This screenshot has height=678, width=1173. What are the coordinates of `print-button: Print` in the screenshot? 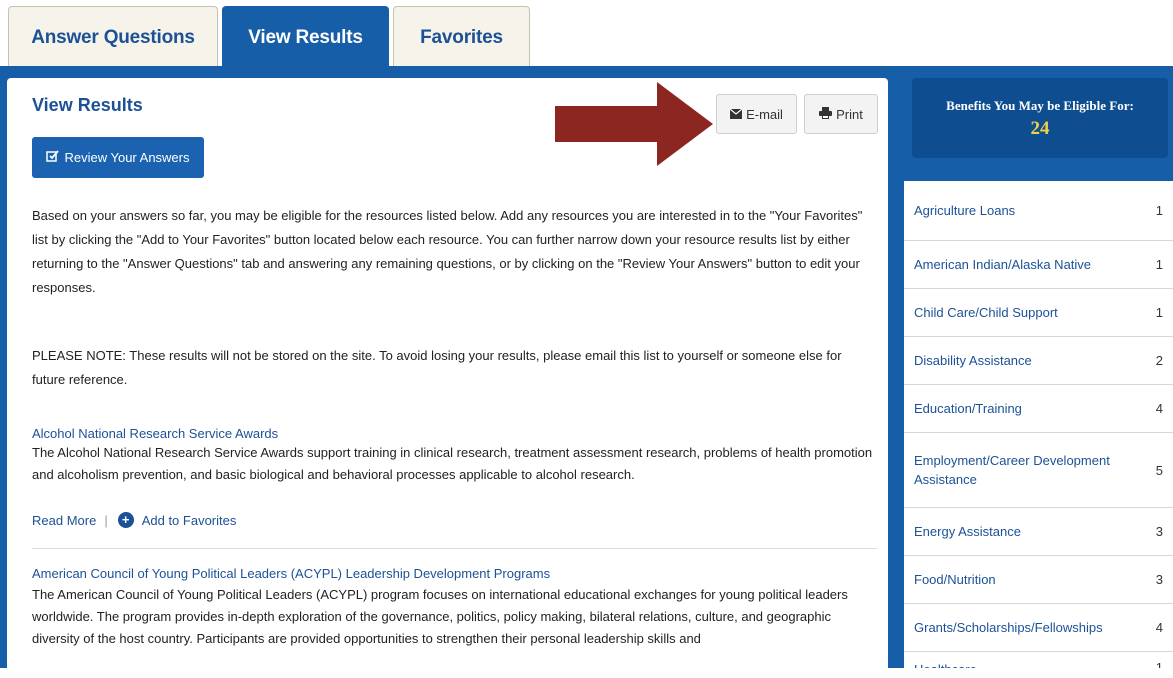 It's located at (841, 114).